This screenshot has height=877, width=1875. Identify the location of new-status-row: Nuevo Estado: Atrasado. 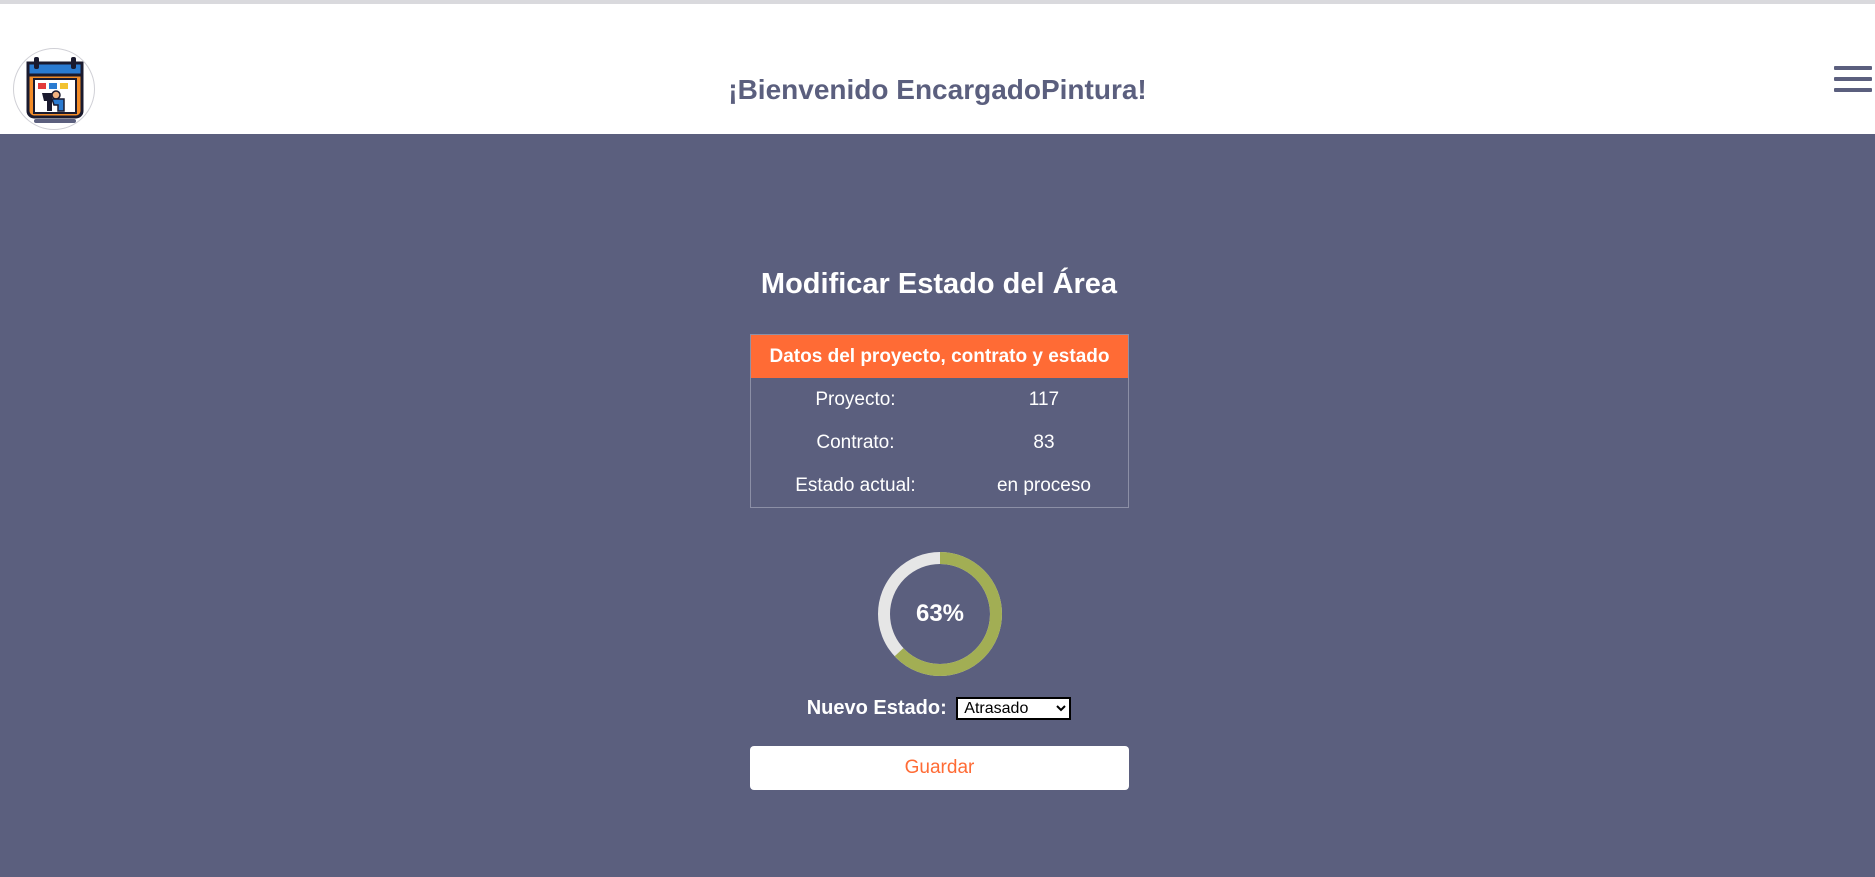
(937, 709).